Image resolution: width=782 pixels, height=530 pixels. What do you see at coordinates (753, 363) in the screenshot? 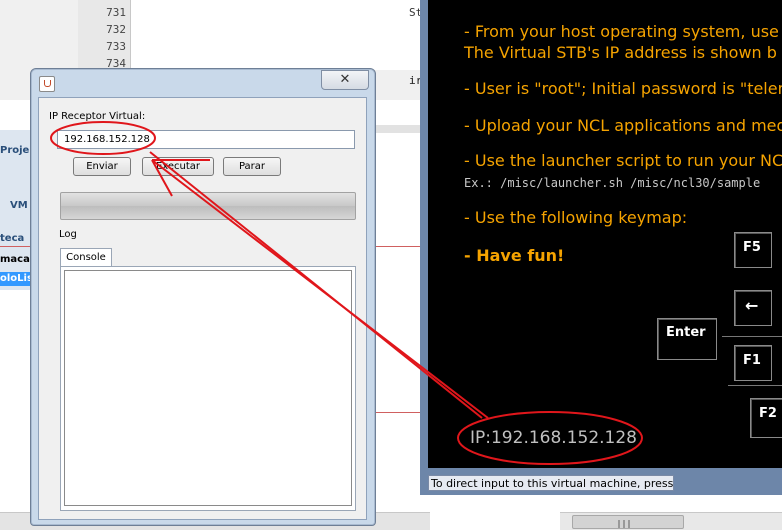
I see `key-f1: F1` at bounding box center [753, 363].